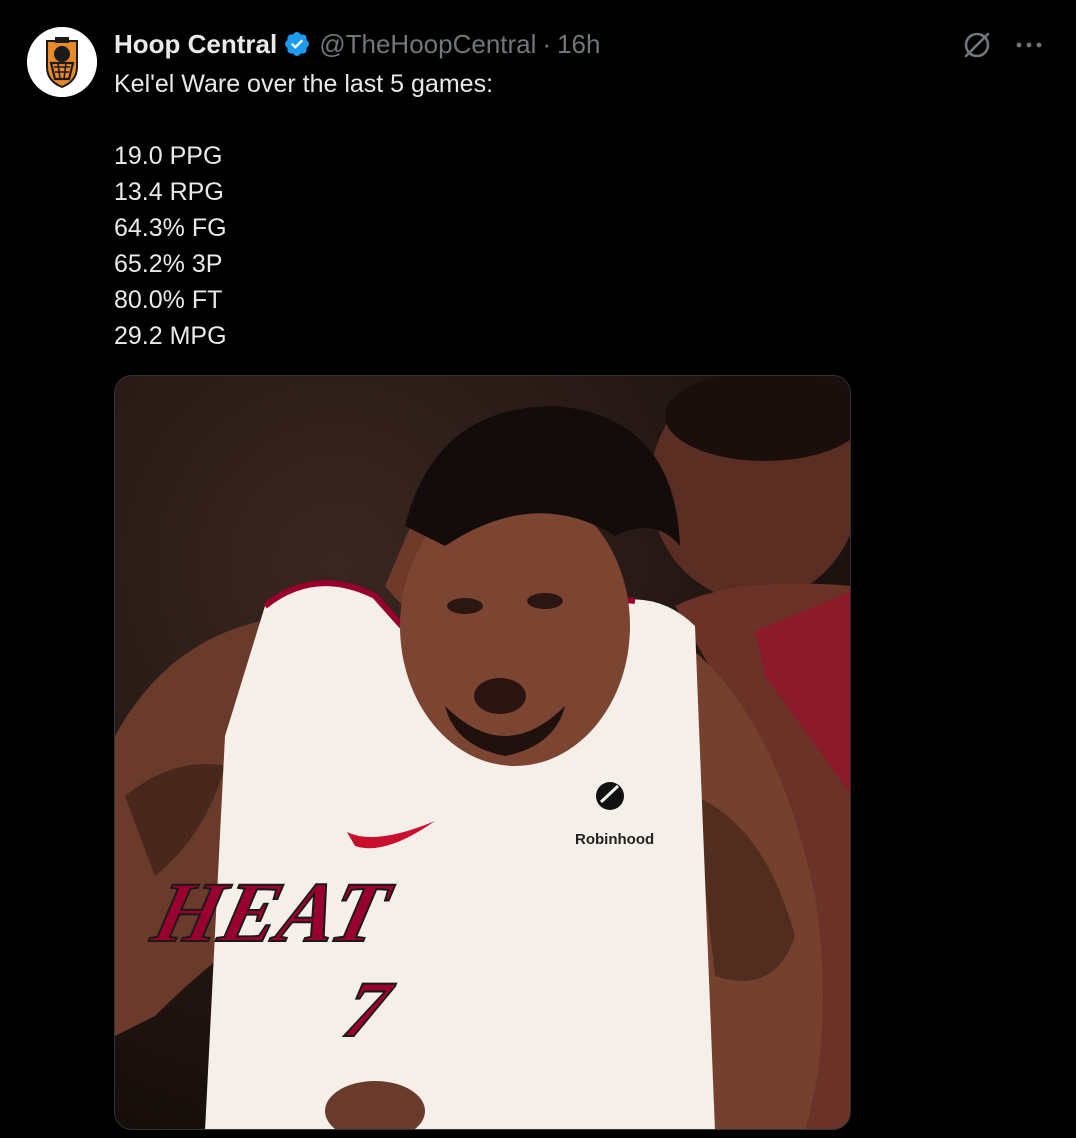 The height and width of the screenshot is (1138, 1076). I want to click on stat-line: 13.4 RPG, so click(169, 192).